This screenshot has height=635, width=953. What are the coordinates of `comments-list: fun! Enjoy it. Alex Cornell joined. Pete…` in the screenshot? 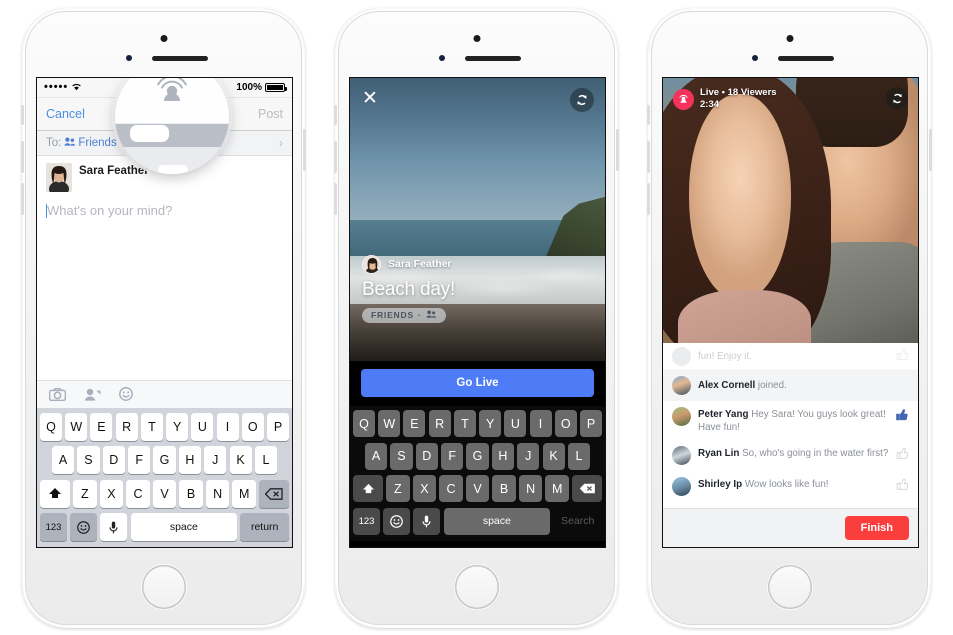 It's located at (790, 425).